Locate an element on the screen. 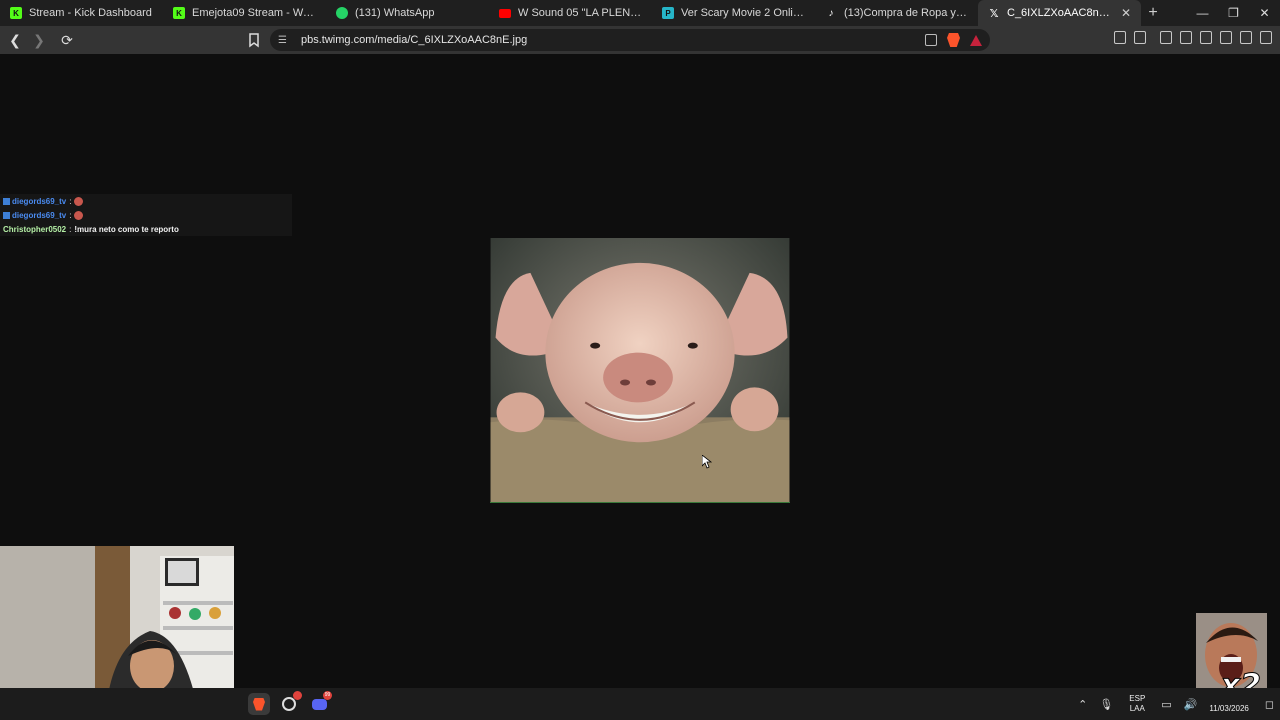 Image resolution: width=1280 pixels, height=720 pixels. maximize-icon: ❐ is located at coordinates (1233, 13).